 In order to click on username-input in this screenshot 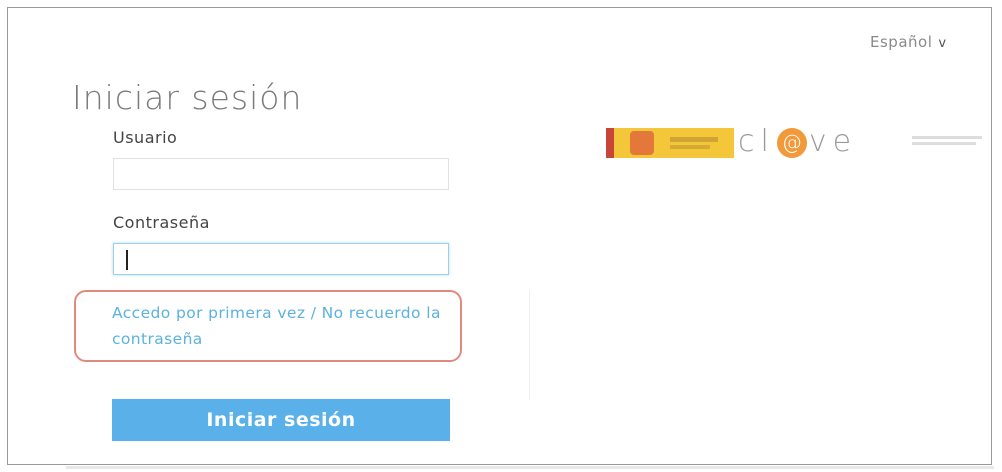, I will do `click(281, 174)`.